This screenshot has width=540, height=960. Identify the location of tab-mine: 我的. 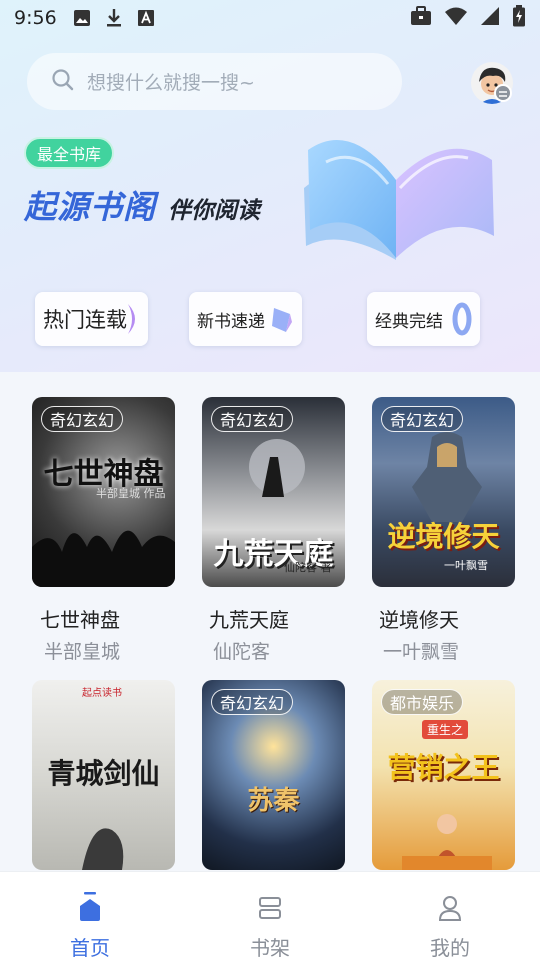
(450, 916).